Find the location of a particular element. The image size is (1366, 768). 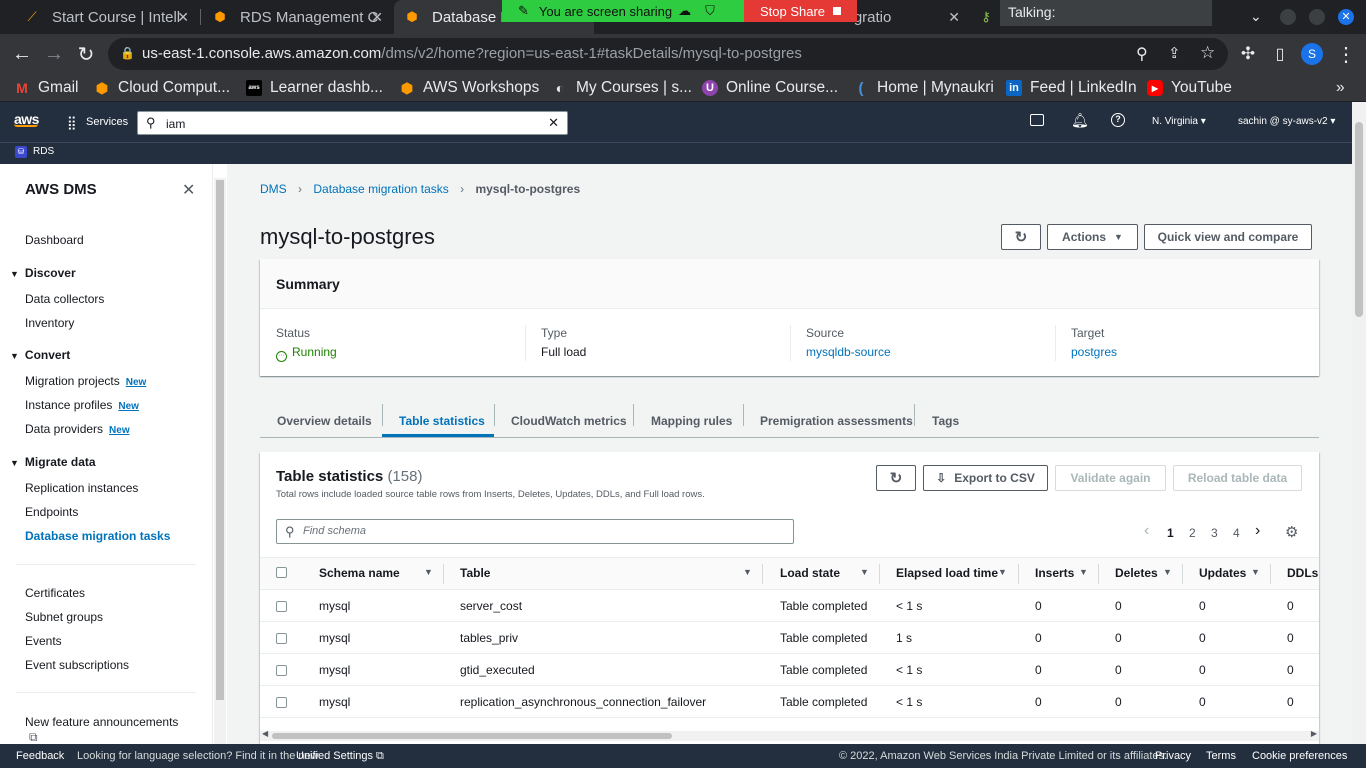

clear-icon: ✕ is located at coordinates (553, 123).